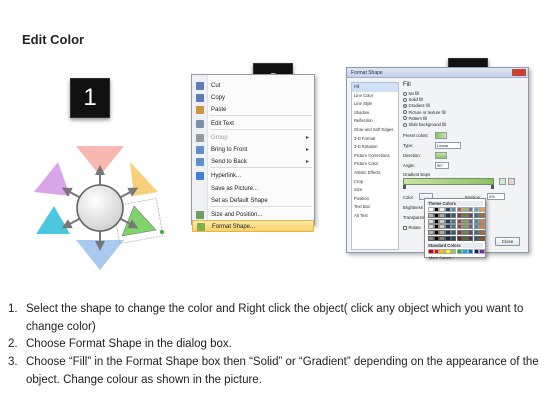 This screenshot has width=560, height=420. What do you see at coordinates (375, 156) in the screenshot?
I see `category-picture-corrections: Picture Corrections` at bounding box center [375, 156].